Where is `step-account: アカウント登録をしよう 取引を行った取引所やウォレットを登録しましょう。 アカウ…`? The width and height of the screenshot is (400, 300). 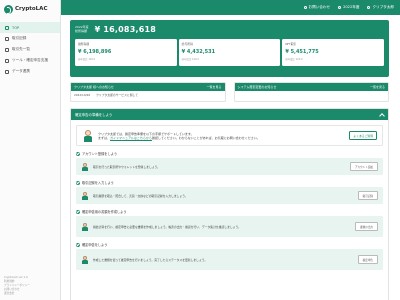 step-account: アカウント登録をしよう 取引を行った取引所やウォレットを登録しましょう。 アカウ… is located at coordinates (229, 163).